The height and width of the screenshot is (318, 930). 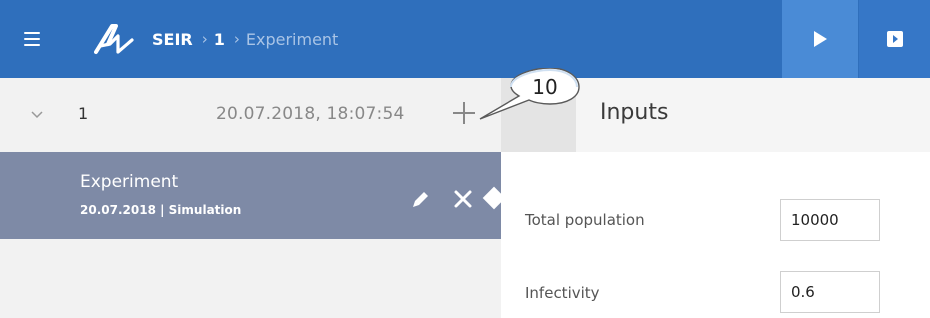 I want to click on menu-icon, so click(x=32, y=39).